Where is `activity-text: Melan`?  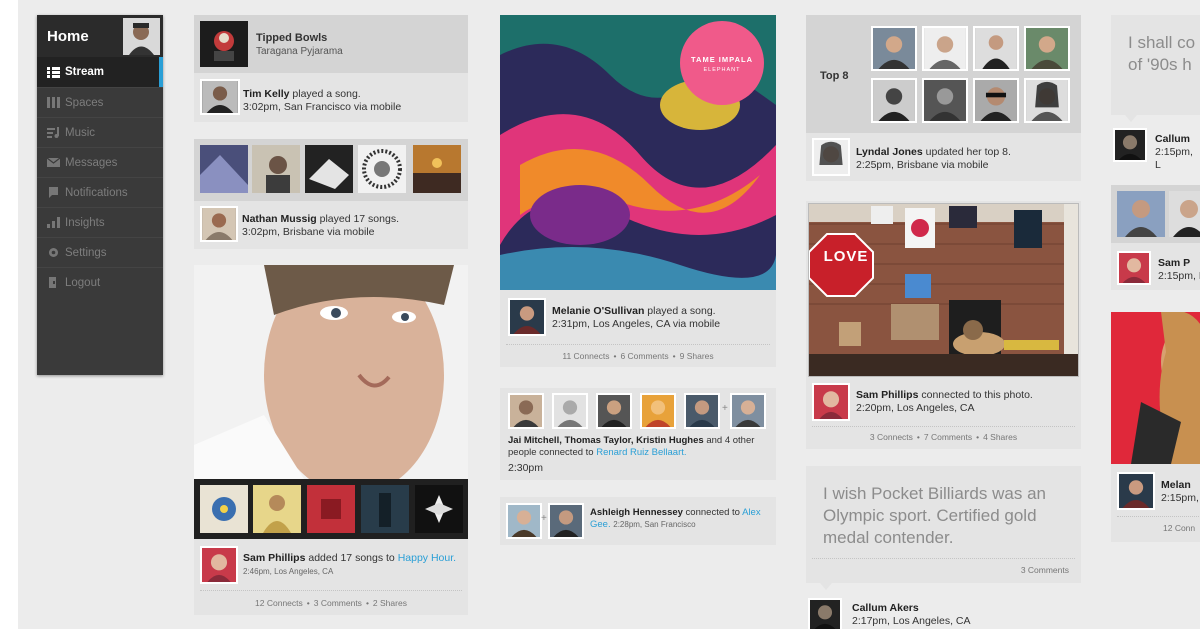
activity-text: Melan is located at coordinates (1176, 485).